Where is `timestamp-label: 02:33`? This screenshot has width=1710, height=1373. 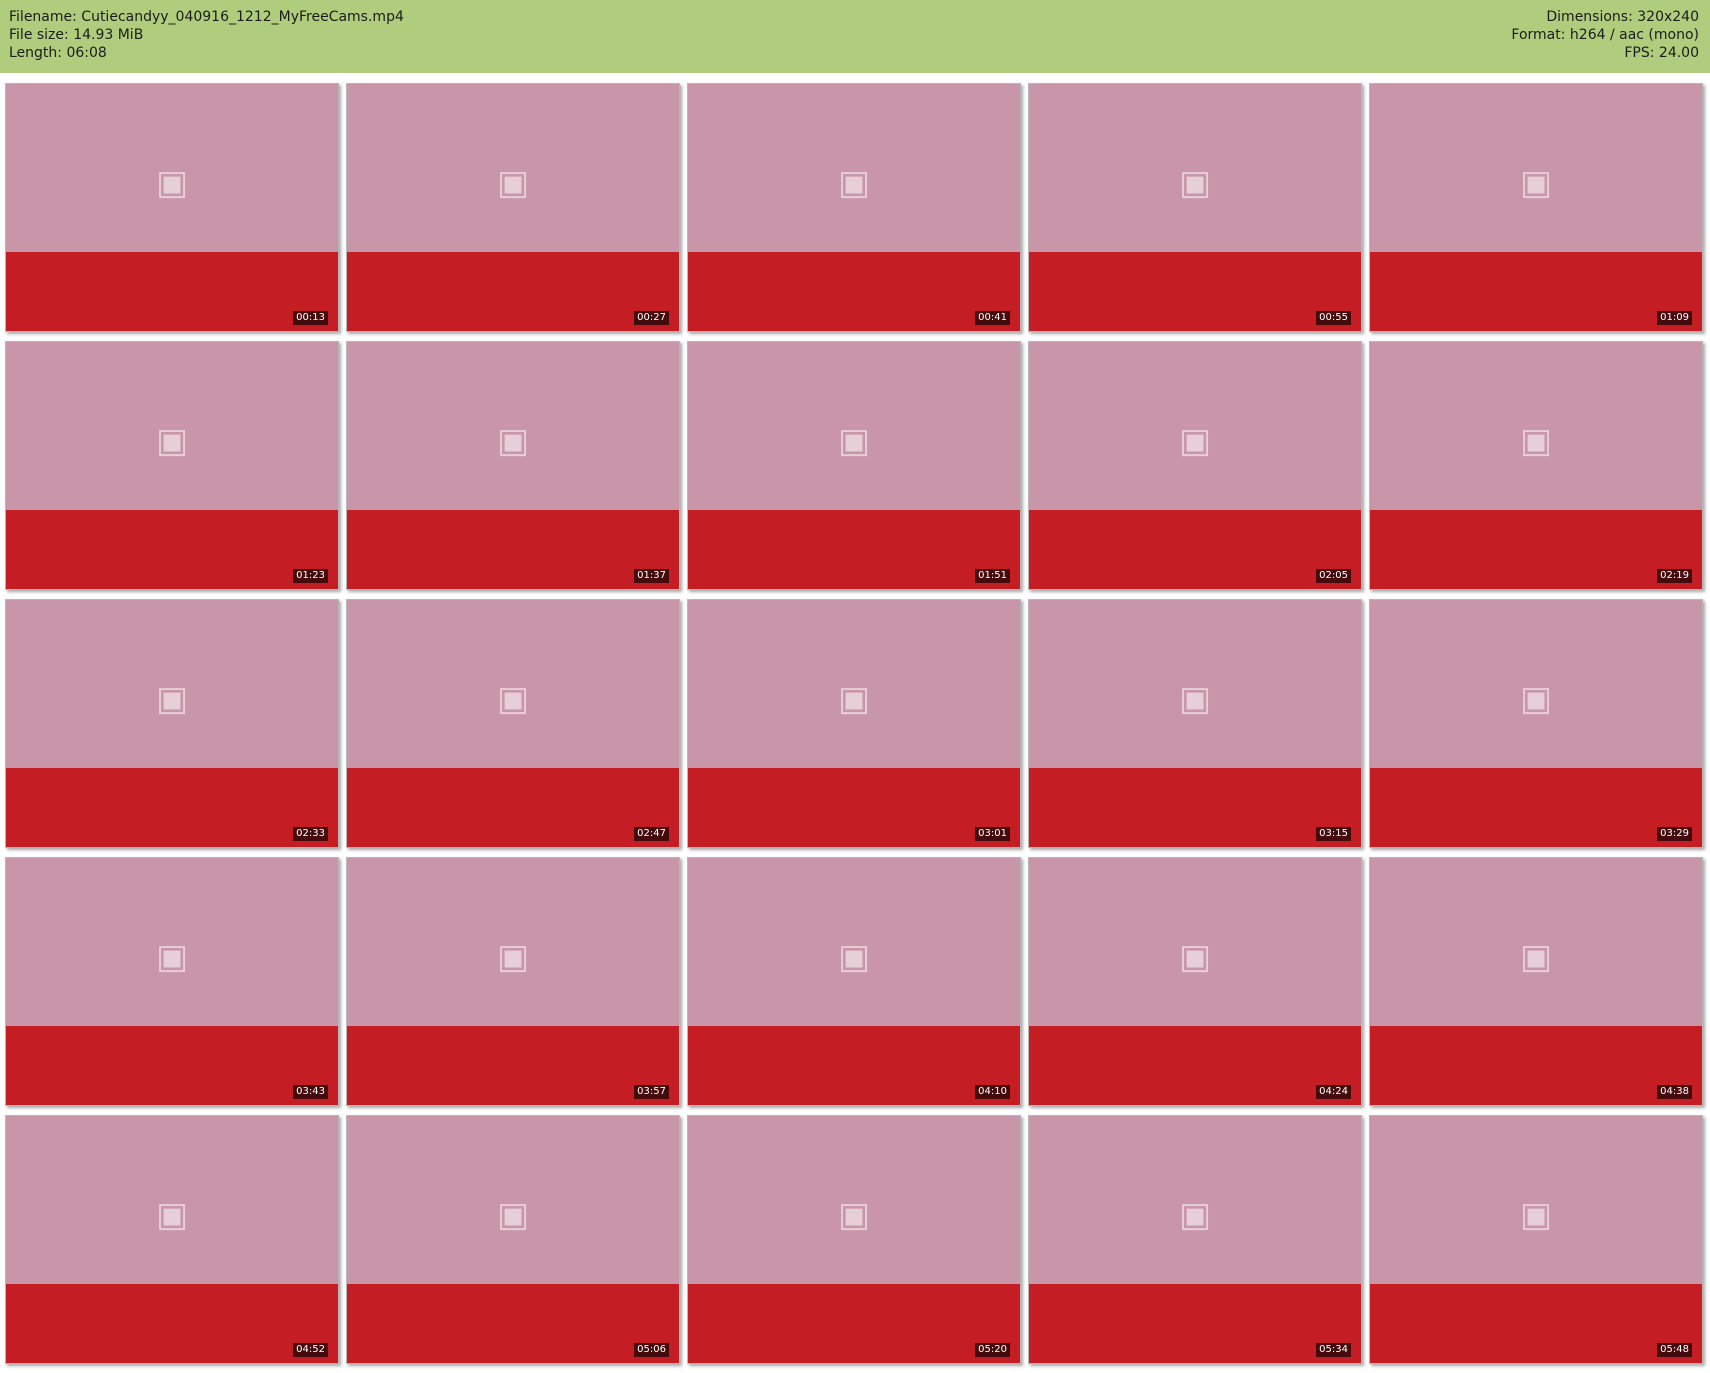 timestamp-label: 02:33 is located at coordinates (310, 834).